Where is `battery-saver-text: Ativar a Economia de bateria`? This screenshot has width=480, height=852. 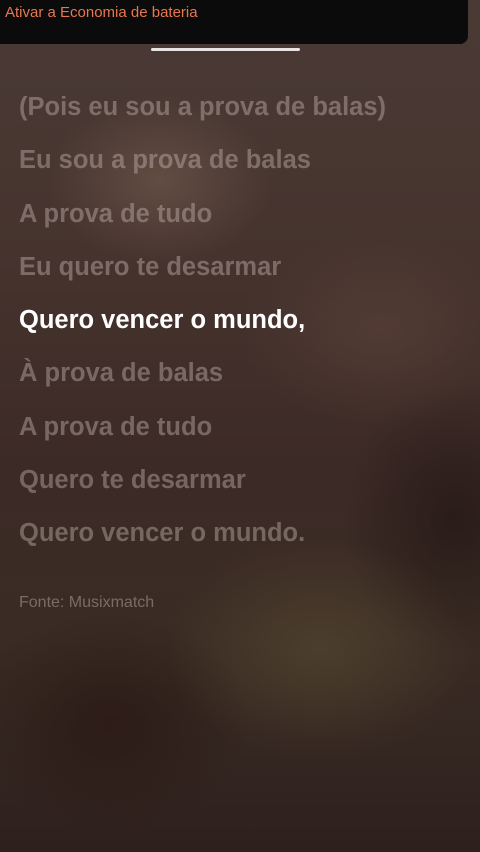 battery-saver-text: Ativar a Economia de bateria is located at coordinates (101, 12).